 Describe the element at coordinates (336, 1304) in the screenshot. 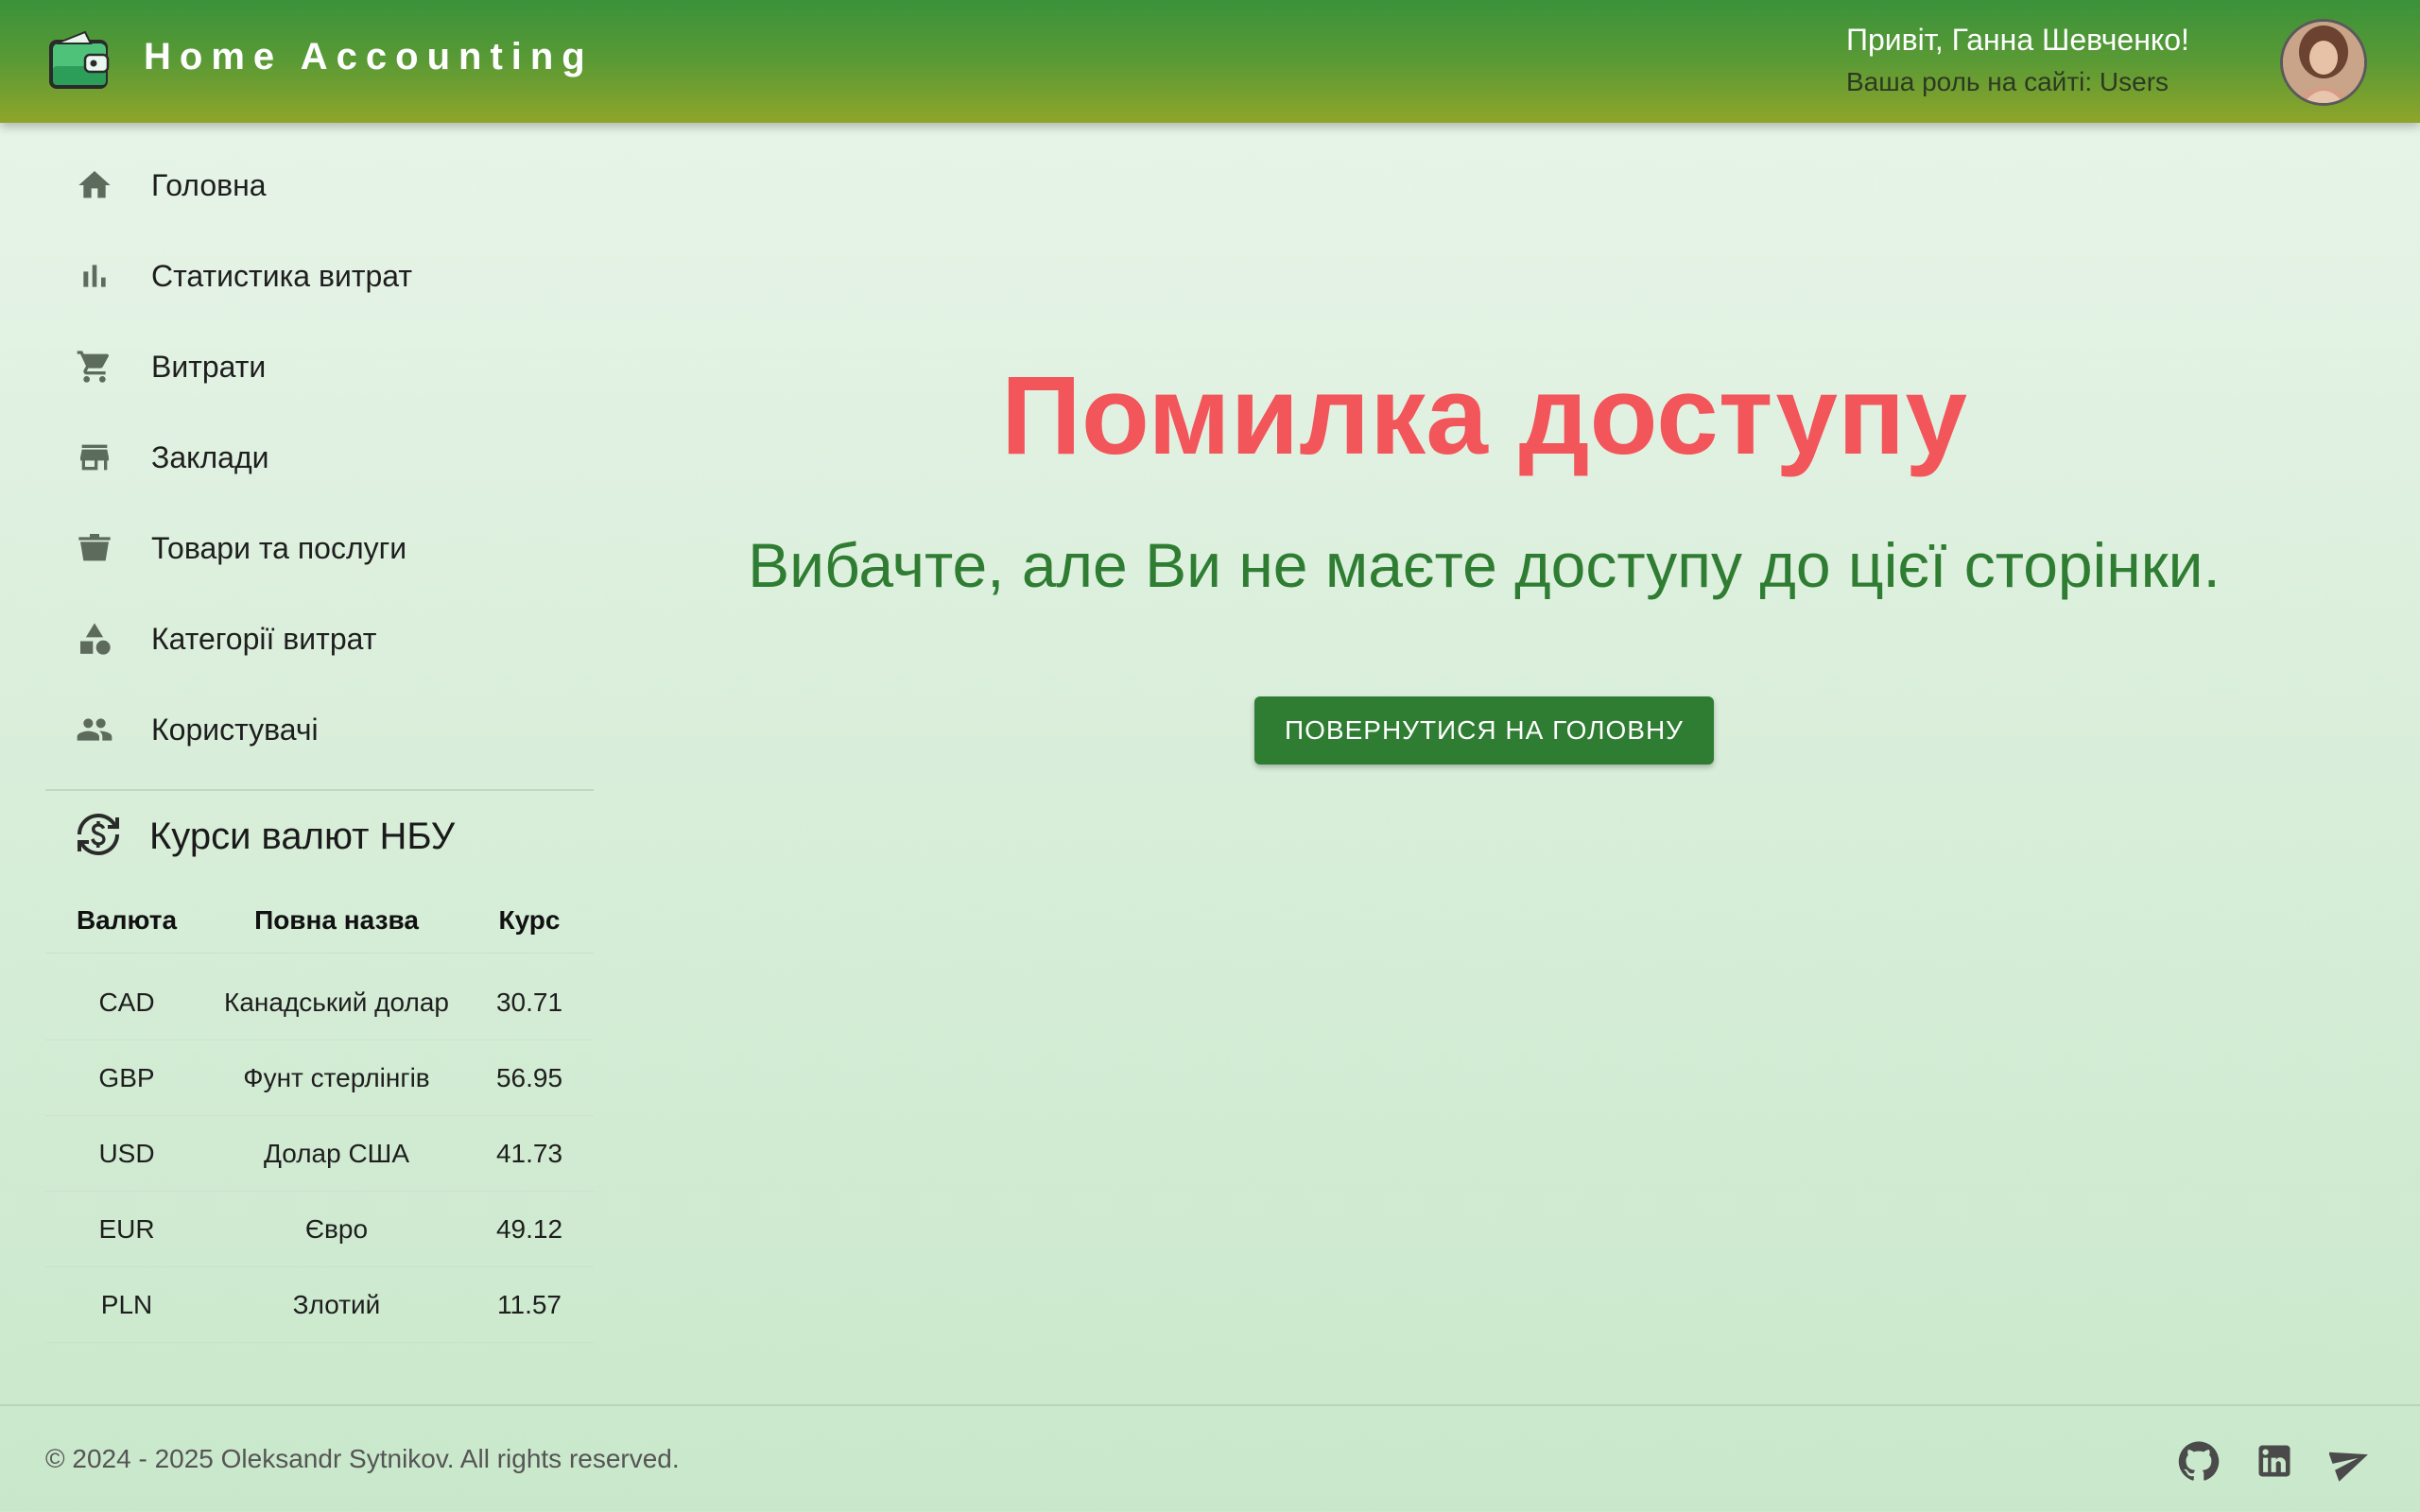

I see `currency-name: Злотий` at that location.